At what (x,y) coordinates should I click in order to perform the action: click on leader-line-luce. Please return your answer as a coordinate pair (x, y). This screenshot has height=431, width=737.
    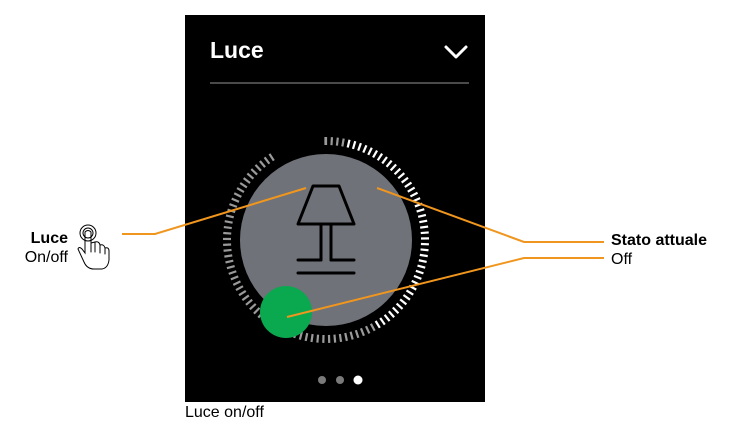
    Looking at the image, I should click on (214, 211).